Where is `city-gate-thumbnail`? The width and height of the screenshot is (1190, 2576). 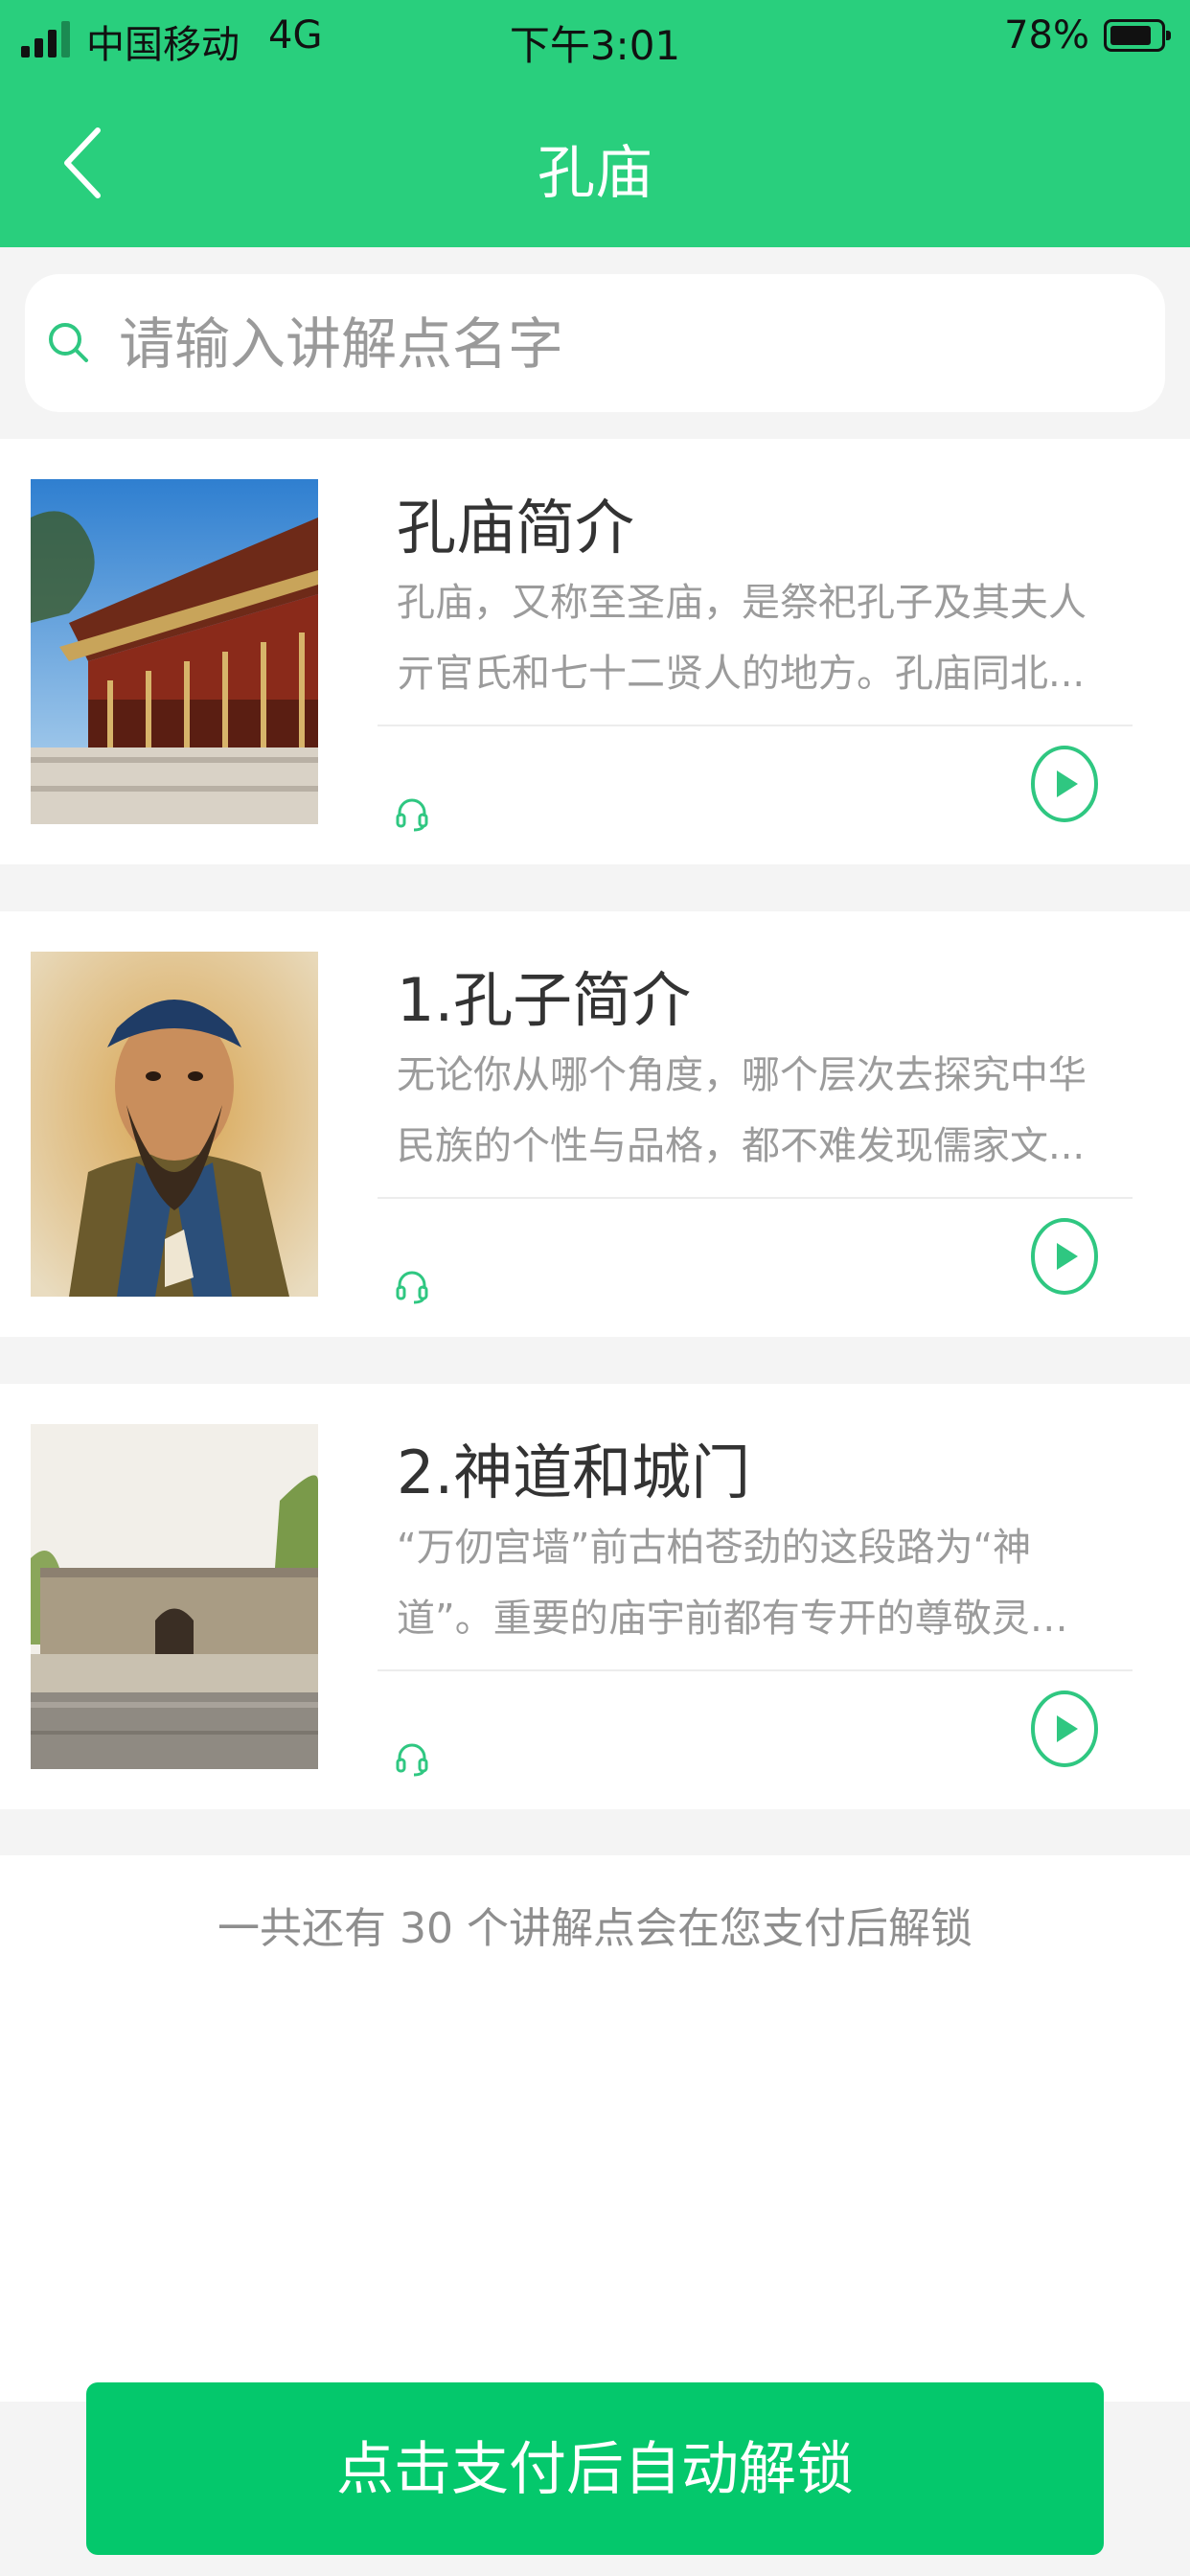
city-gate-thumbnail is located at coordinates (175, 1596).